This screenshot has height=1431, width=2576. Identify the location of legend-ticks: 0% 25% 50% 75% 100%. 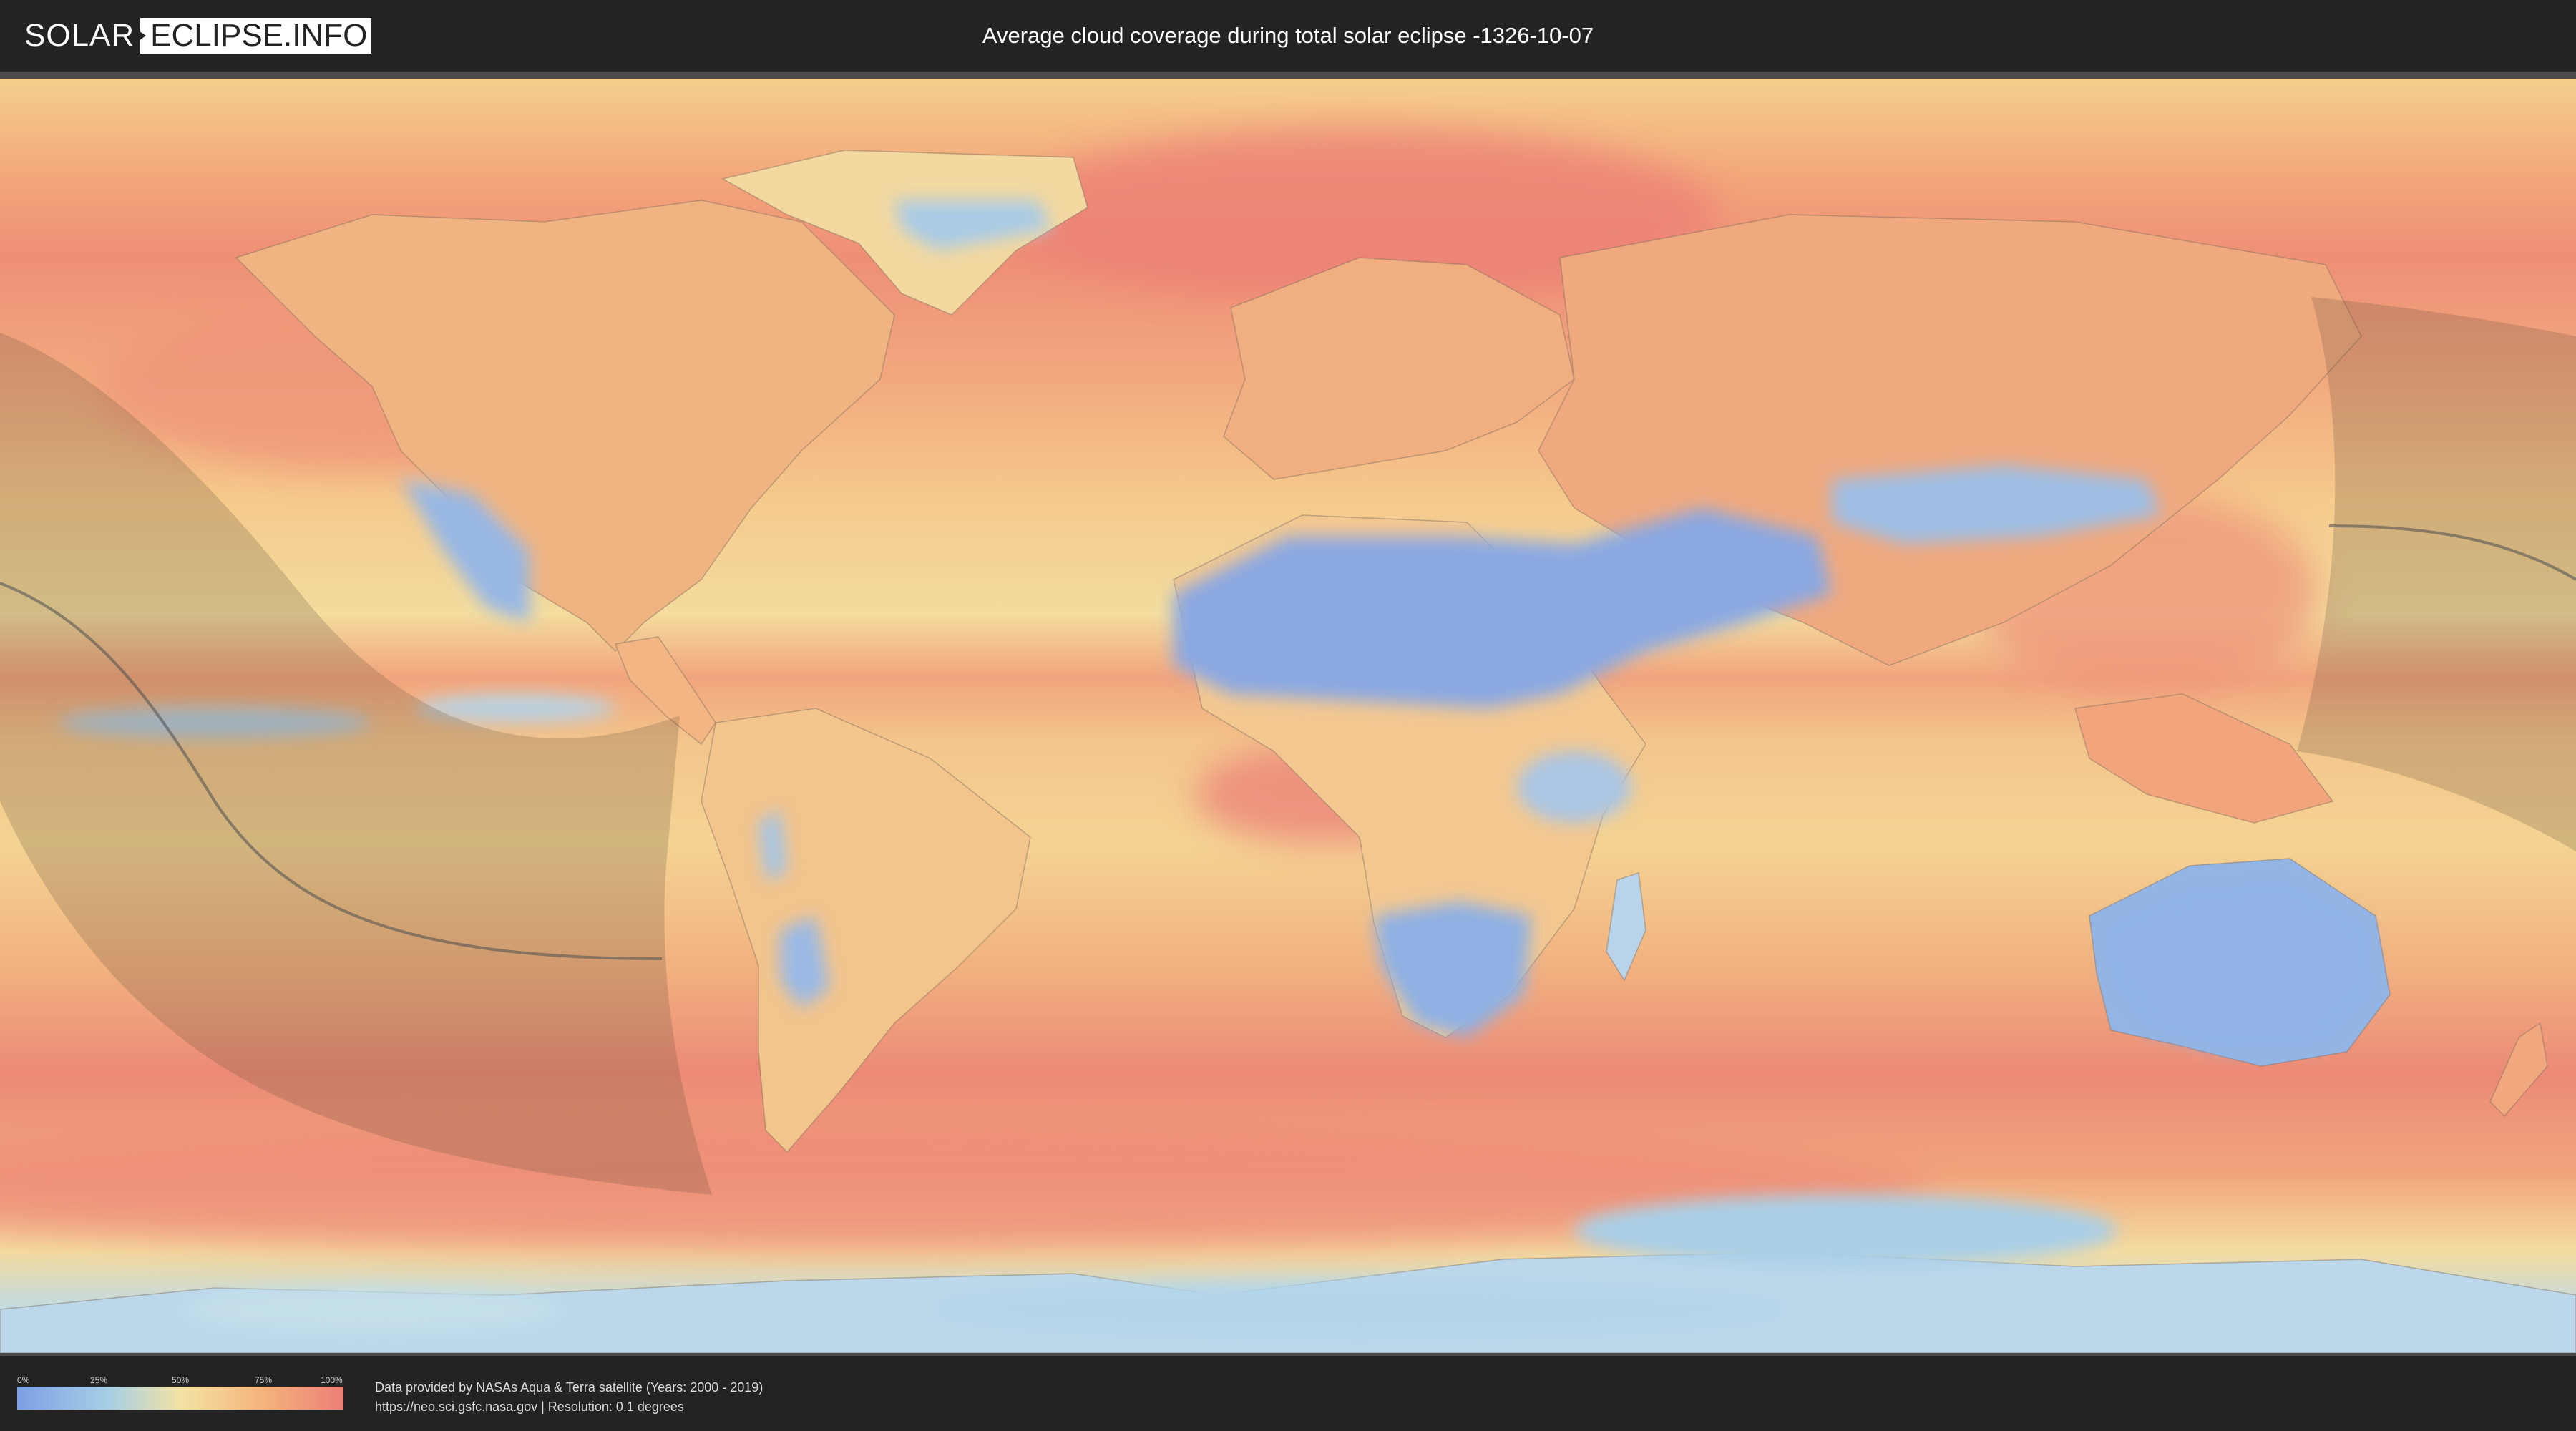
(180, 1381).